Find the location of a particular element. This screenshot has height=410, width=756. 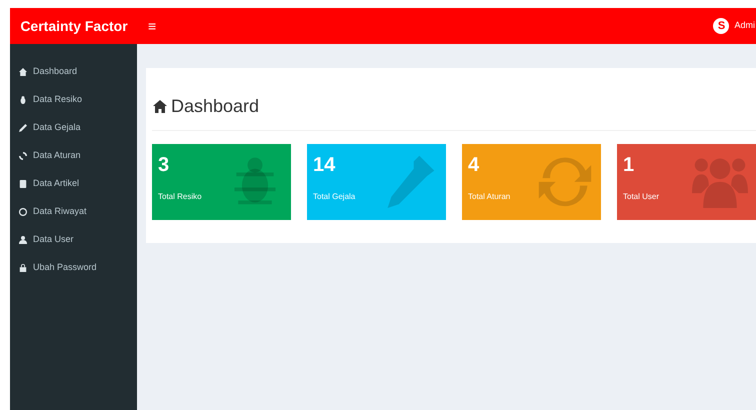

stat-label: Total User is located at coordinates (641, 197).